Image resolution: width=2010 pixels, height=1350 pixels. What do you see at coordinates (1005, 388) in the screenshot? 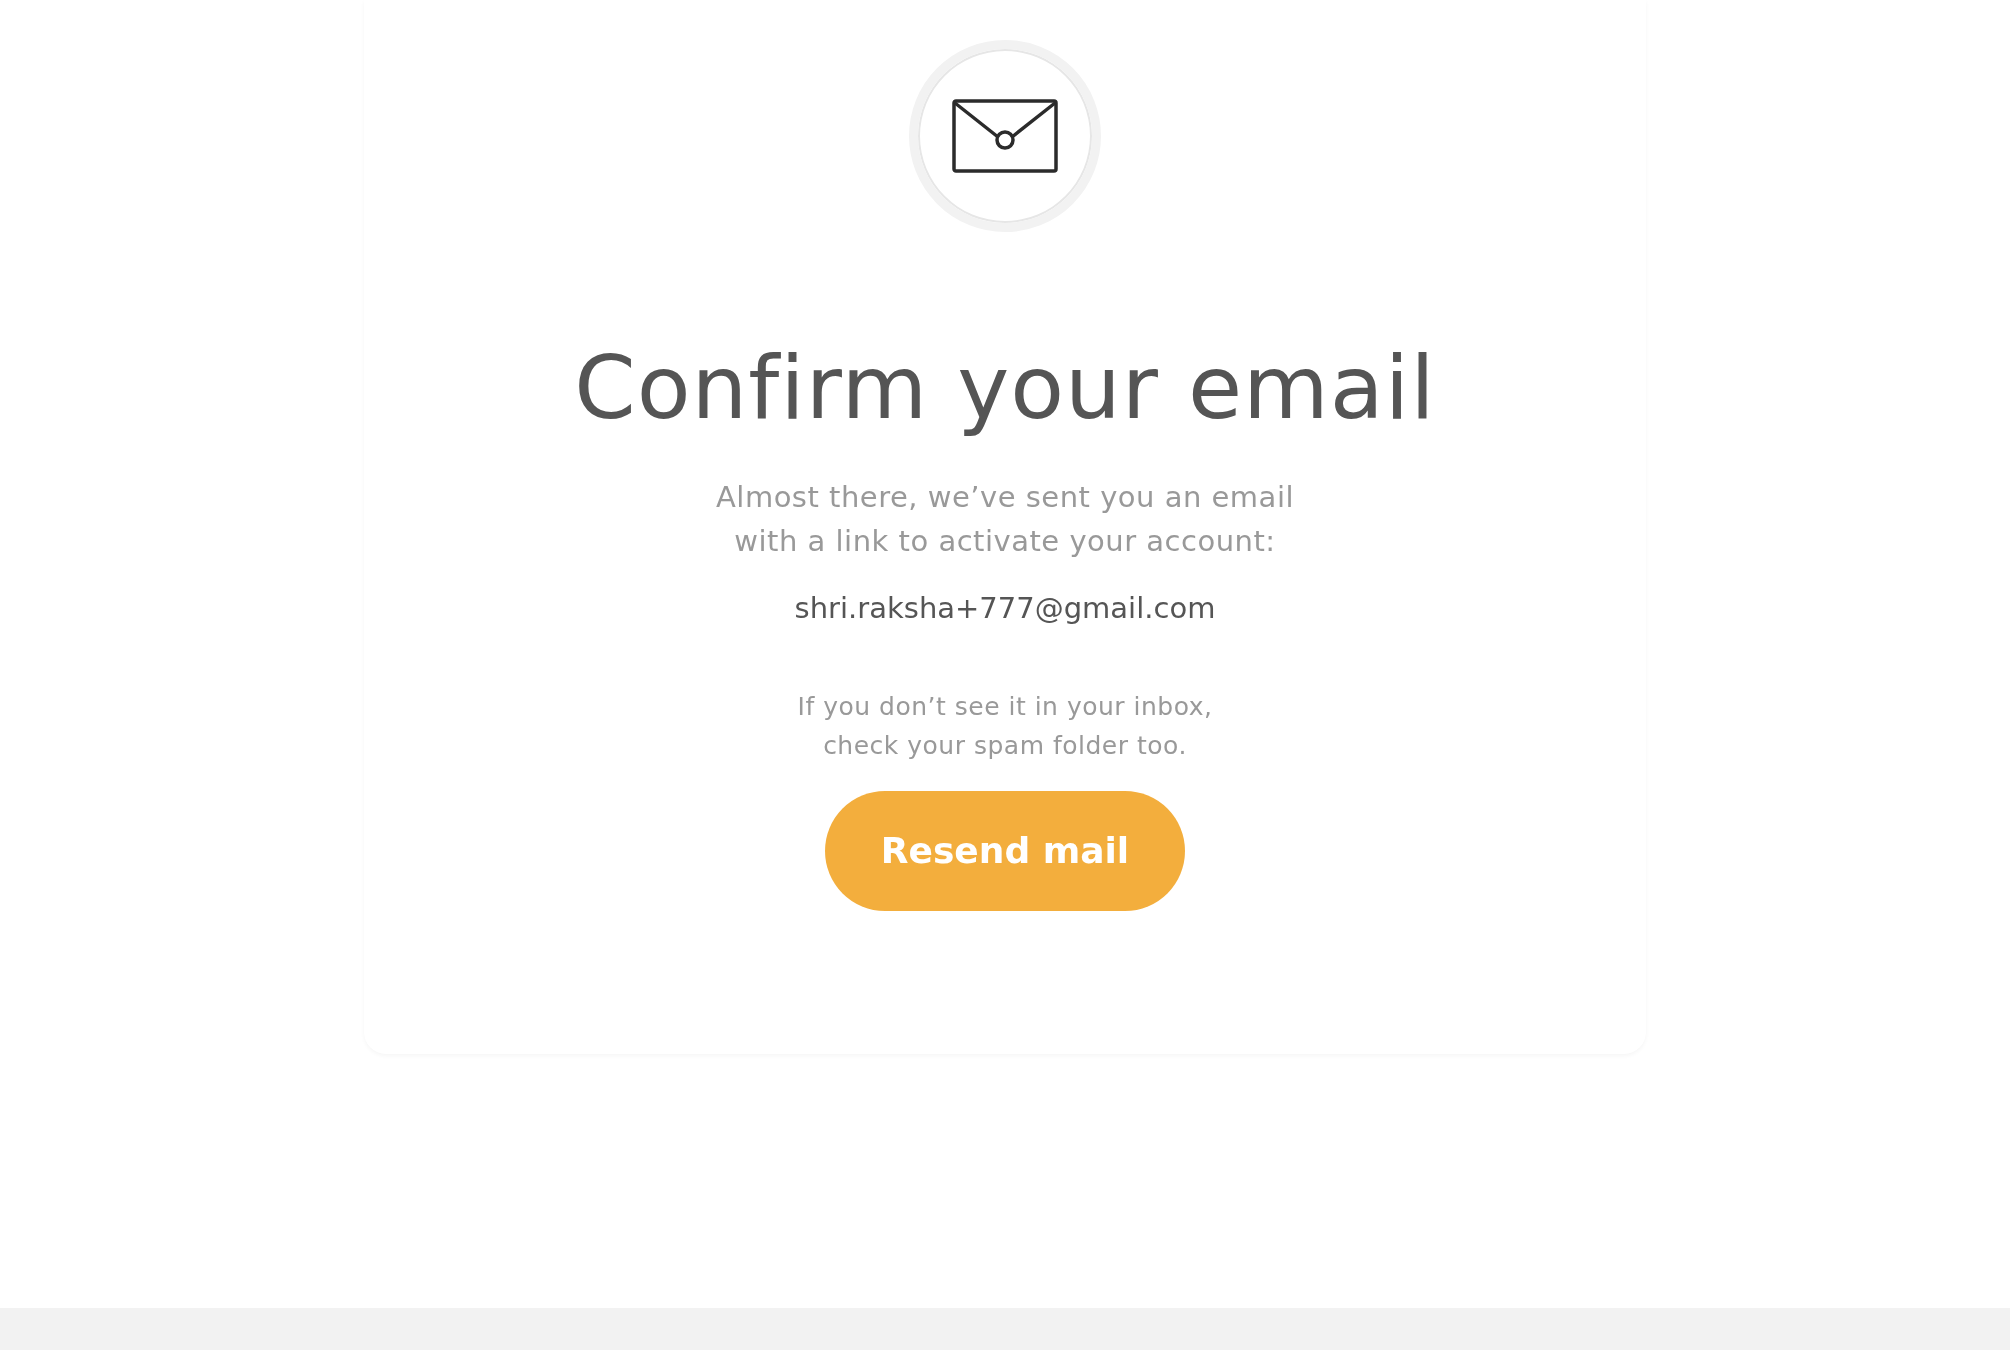
I see `page-title: Confirm your email` at bounding box center [1005, 388].